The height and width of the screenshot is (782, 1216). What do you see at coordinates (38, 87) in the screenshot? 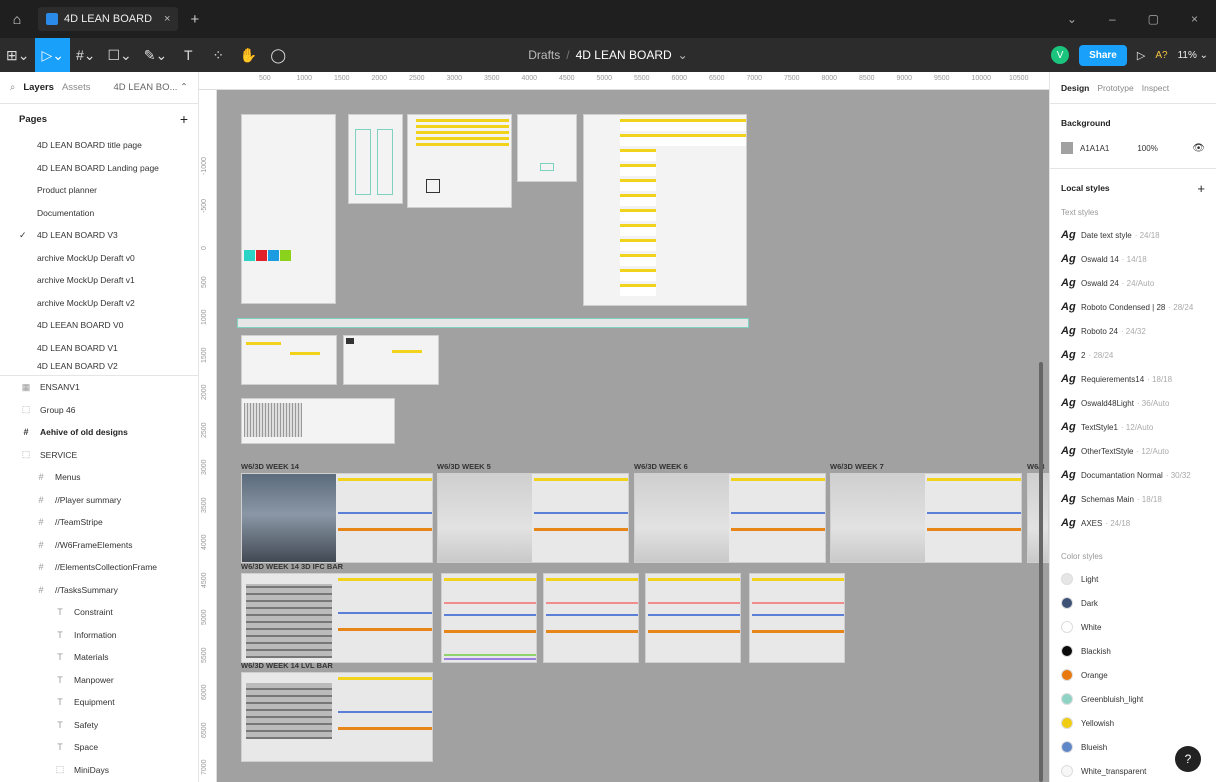
I see `tab-layers: Layers` at bounding box center [38, 87].